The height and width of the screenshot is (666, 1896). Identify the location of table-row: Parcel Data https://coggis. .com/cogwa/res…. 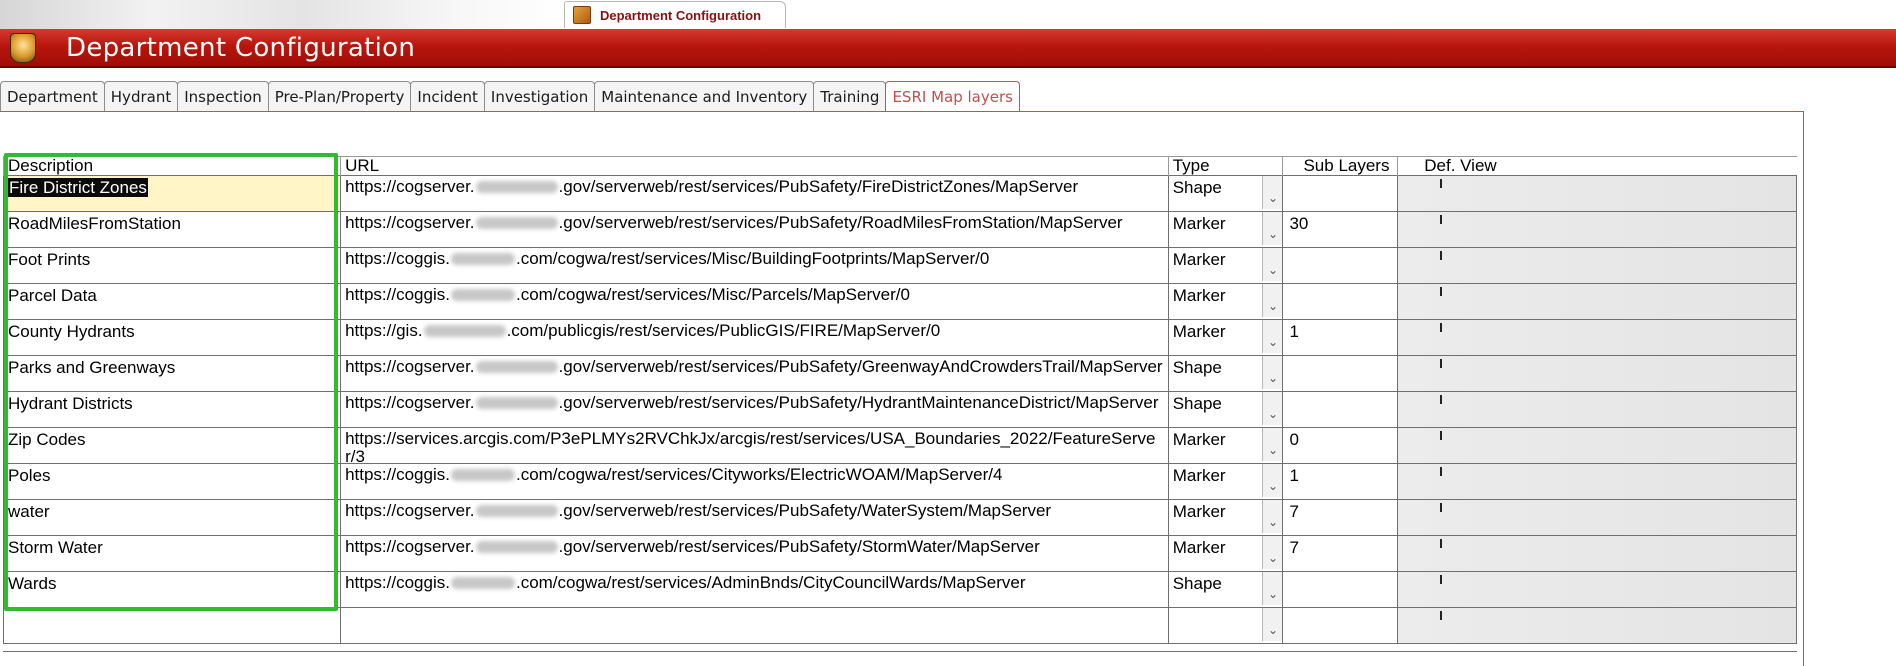
(899, 301).